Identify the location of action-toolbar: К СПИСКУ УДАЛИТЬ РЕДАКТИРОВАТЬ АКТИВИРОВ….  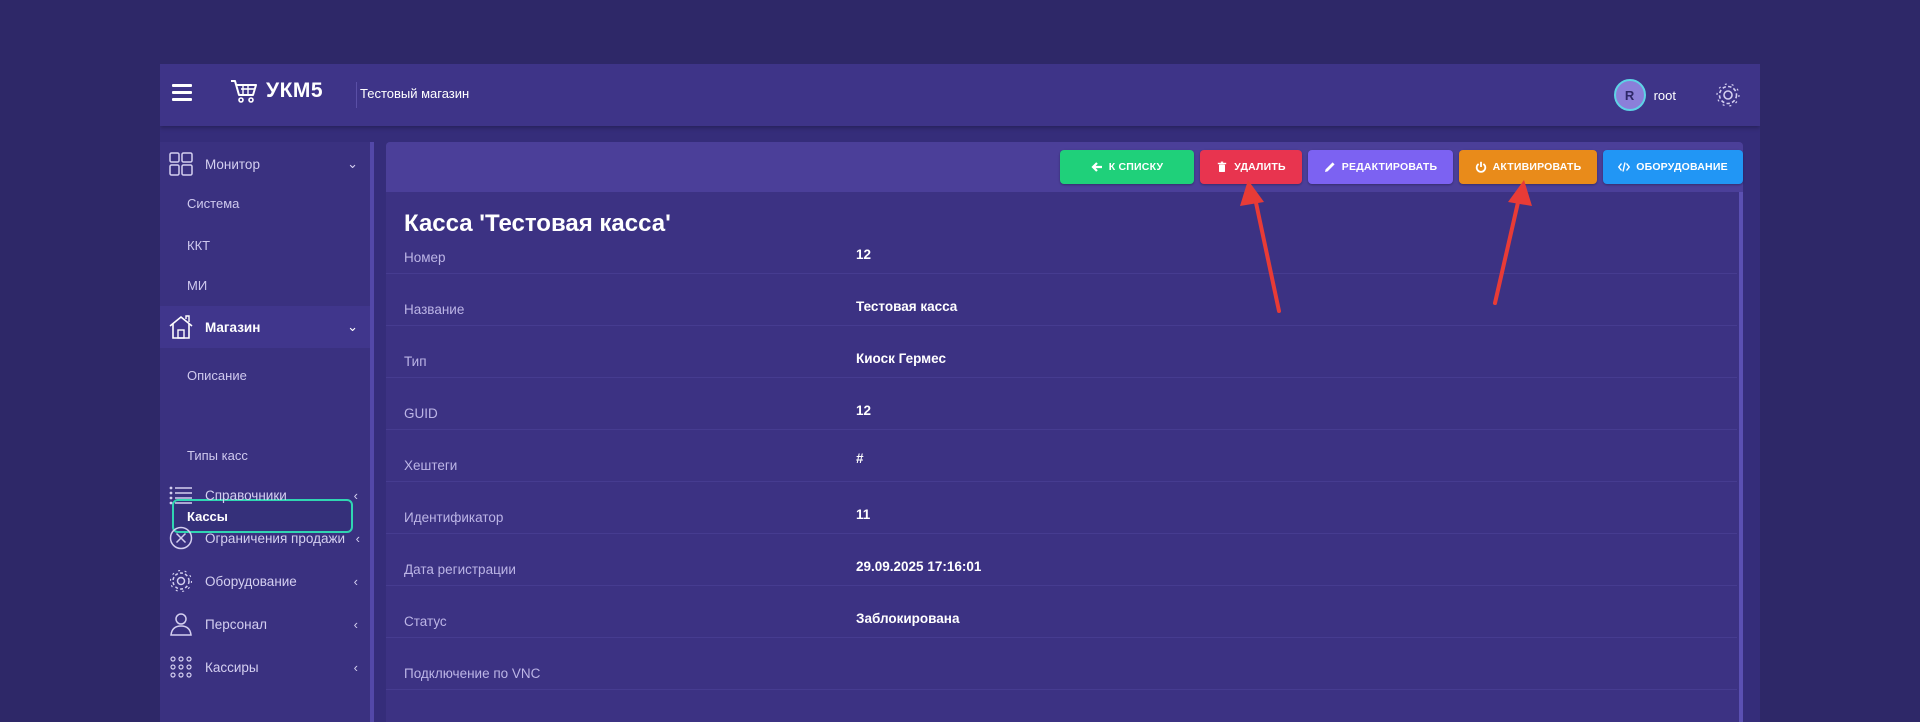
(1064, 167).